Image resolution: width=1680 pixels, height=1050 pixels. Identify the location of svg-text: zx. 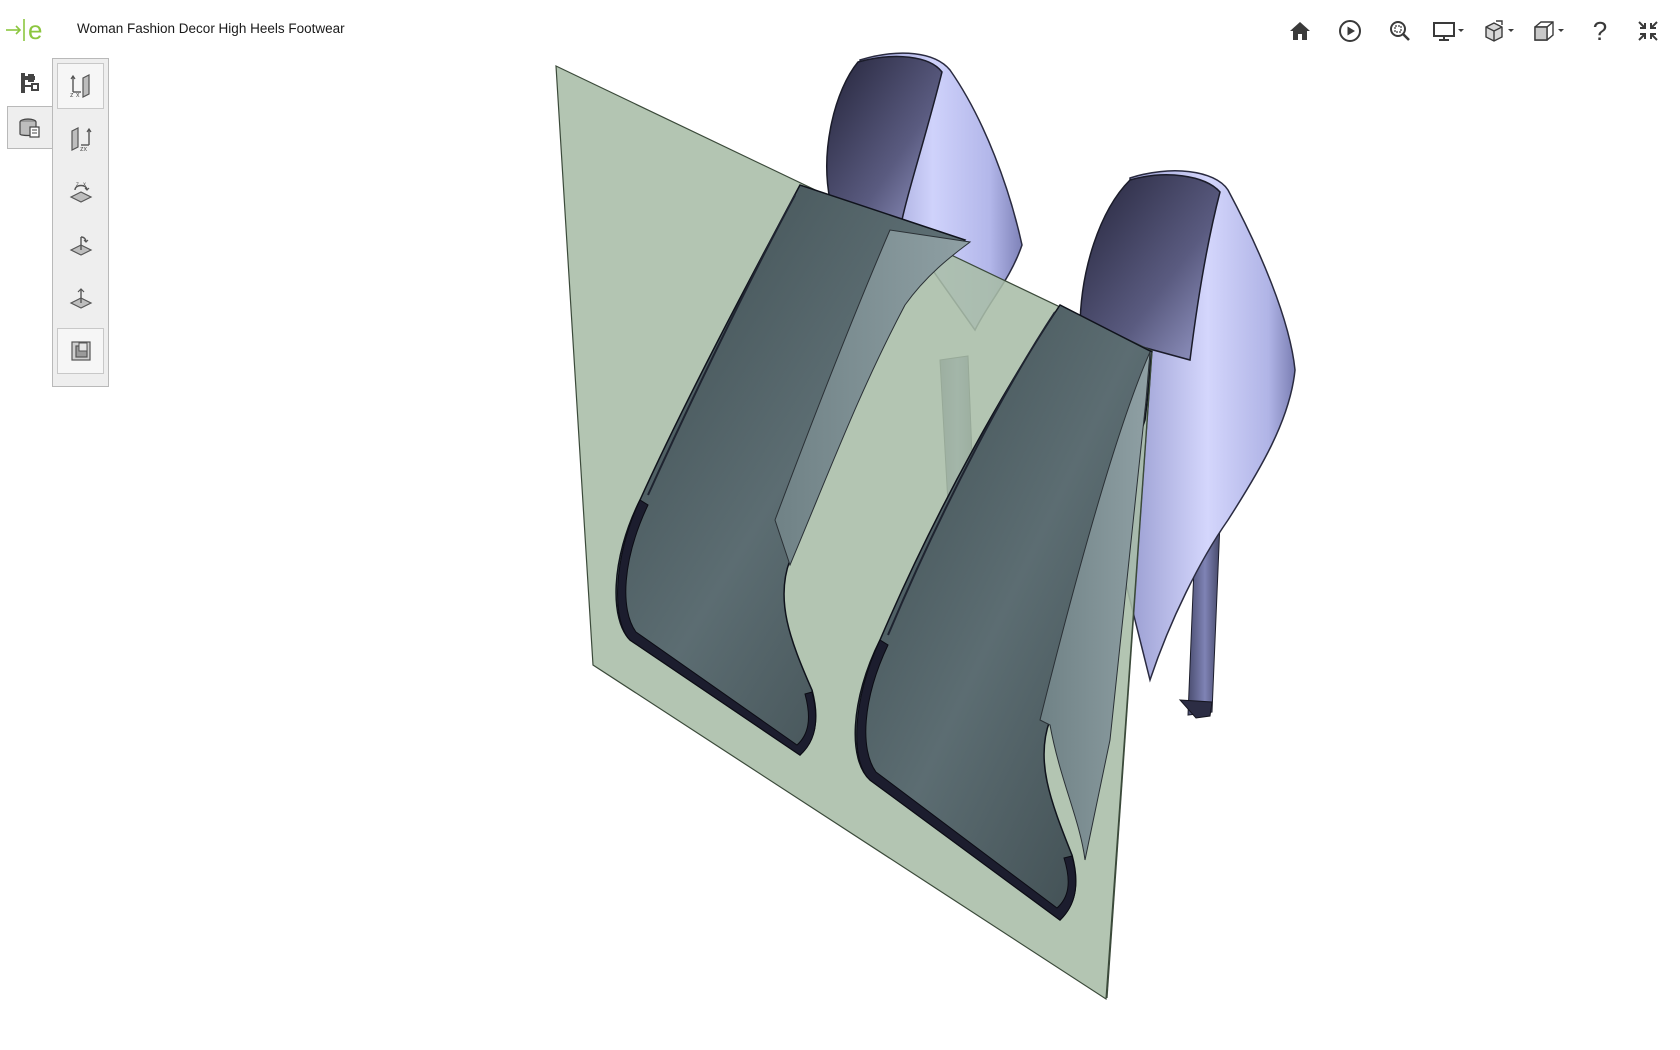
(84, 149).